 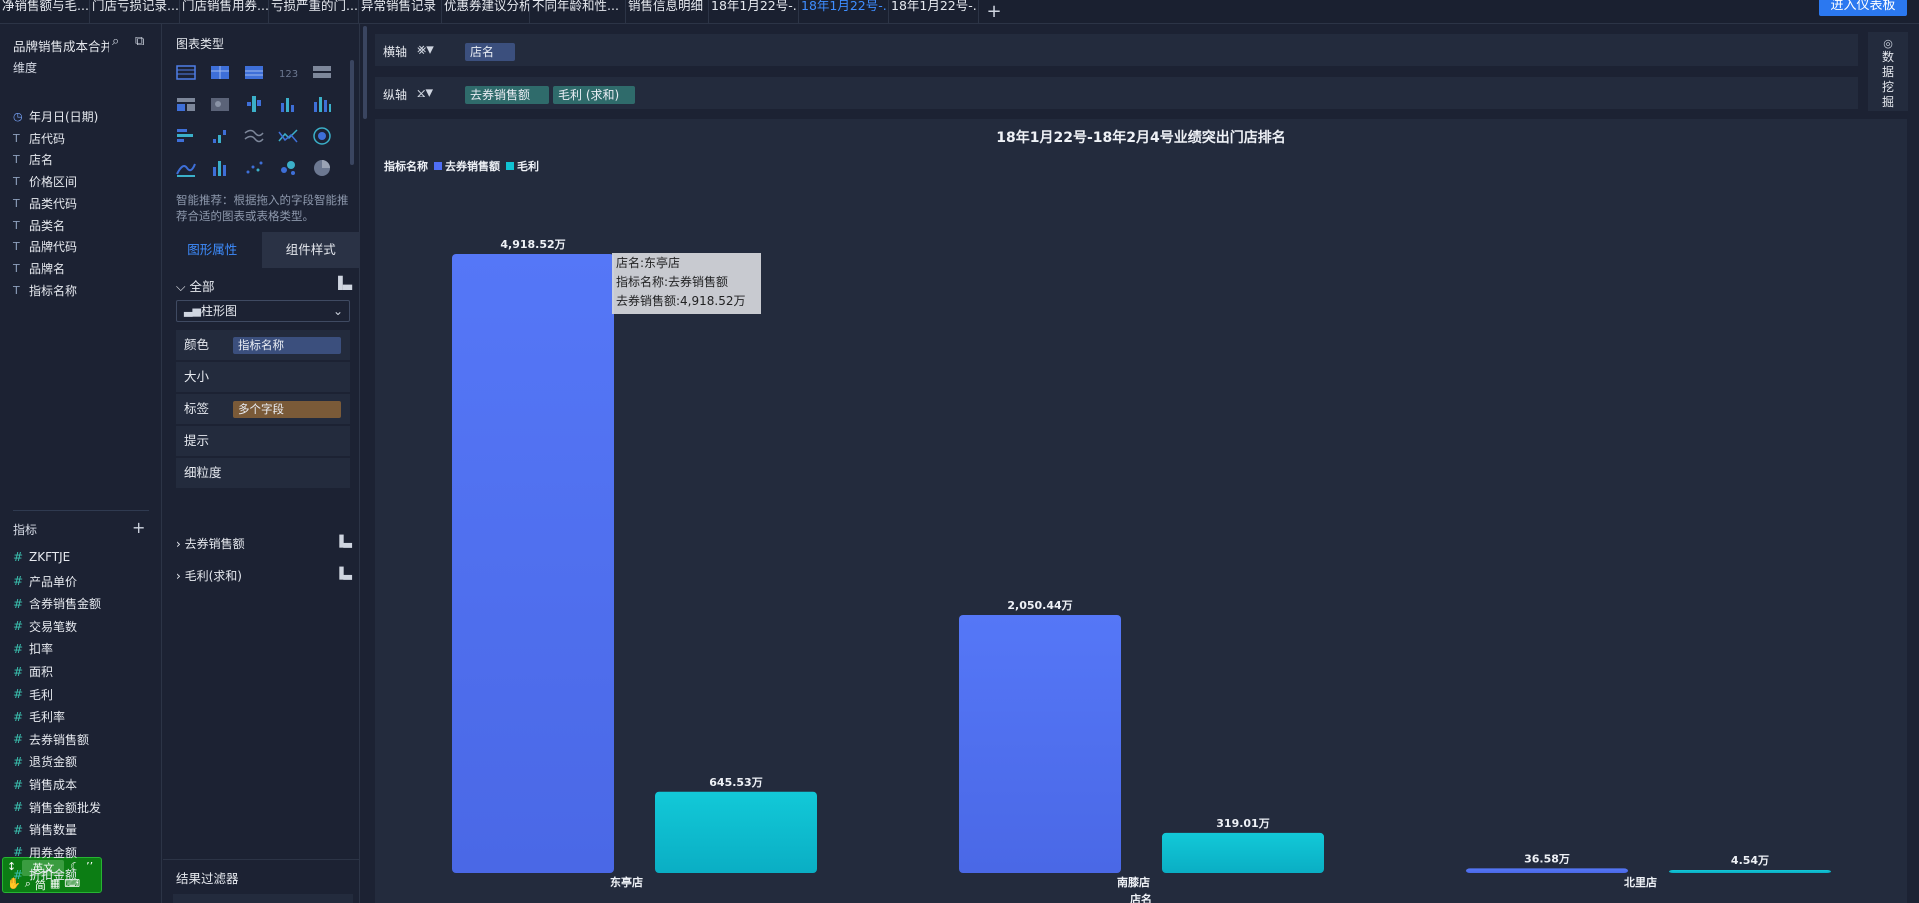 What do you see at coordinates (994, 11) in the screenshot?
I see `add-tab-icon: +` at bounding box center [994, 11].